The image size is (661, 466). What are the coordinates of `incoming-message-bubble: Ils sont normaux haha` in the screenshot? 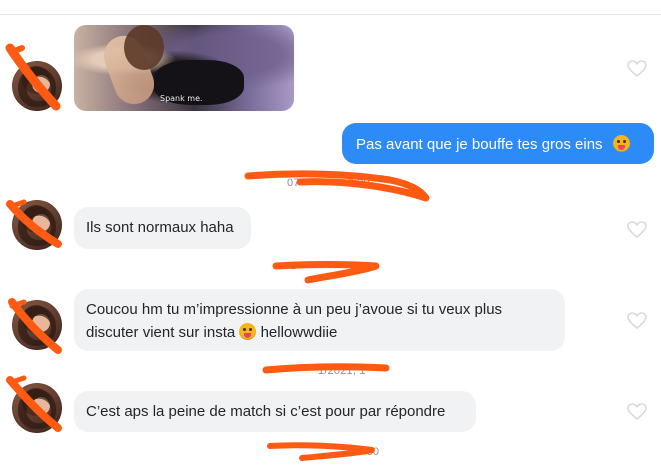 It's located at (162, 228).